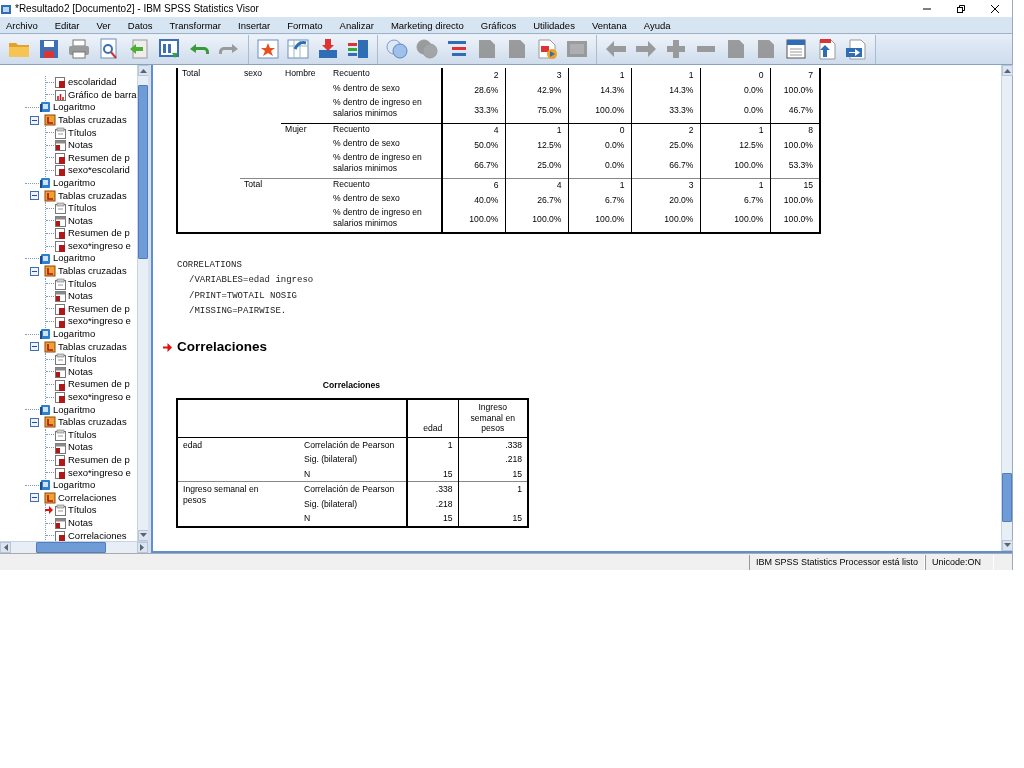 The height and width of the screenshot is (768, 1024). Describe the element at coordinates (385, 75) in the screenshot. I see `table-cell: Recuento` at that location.